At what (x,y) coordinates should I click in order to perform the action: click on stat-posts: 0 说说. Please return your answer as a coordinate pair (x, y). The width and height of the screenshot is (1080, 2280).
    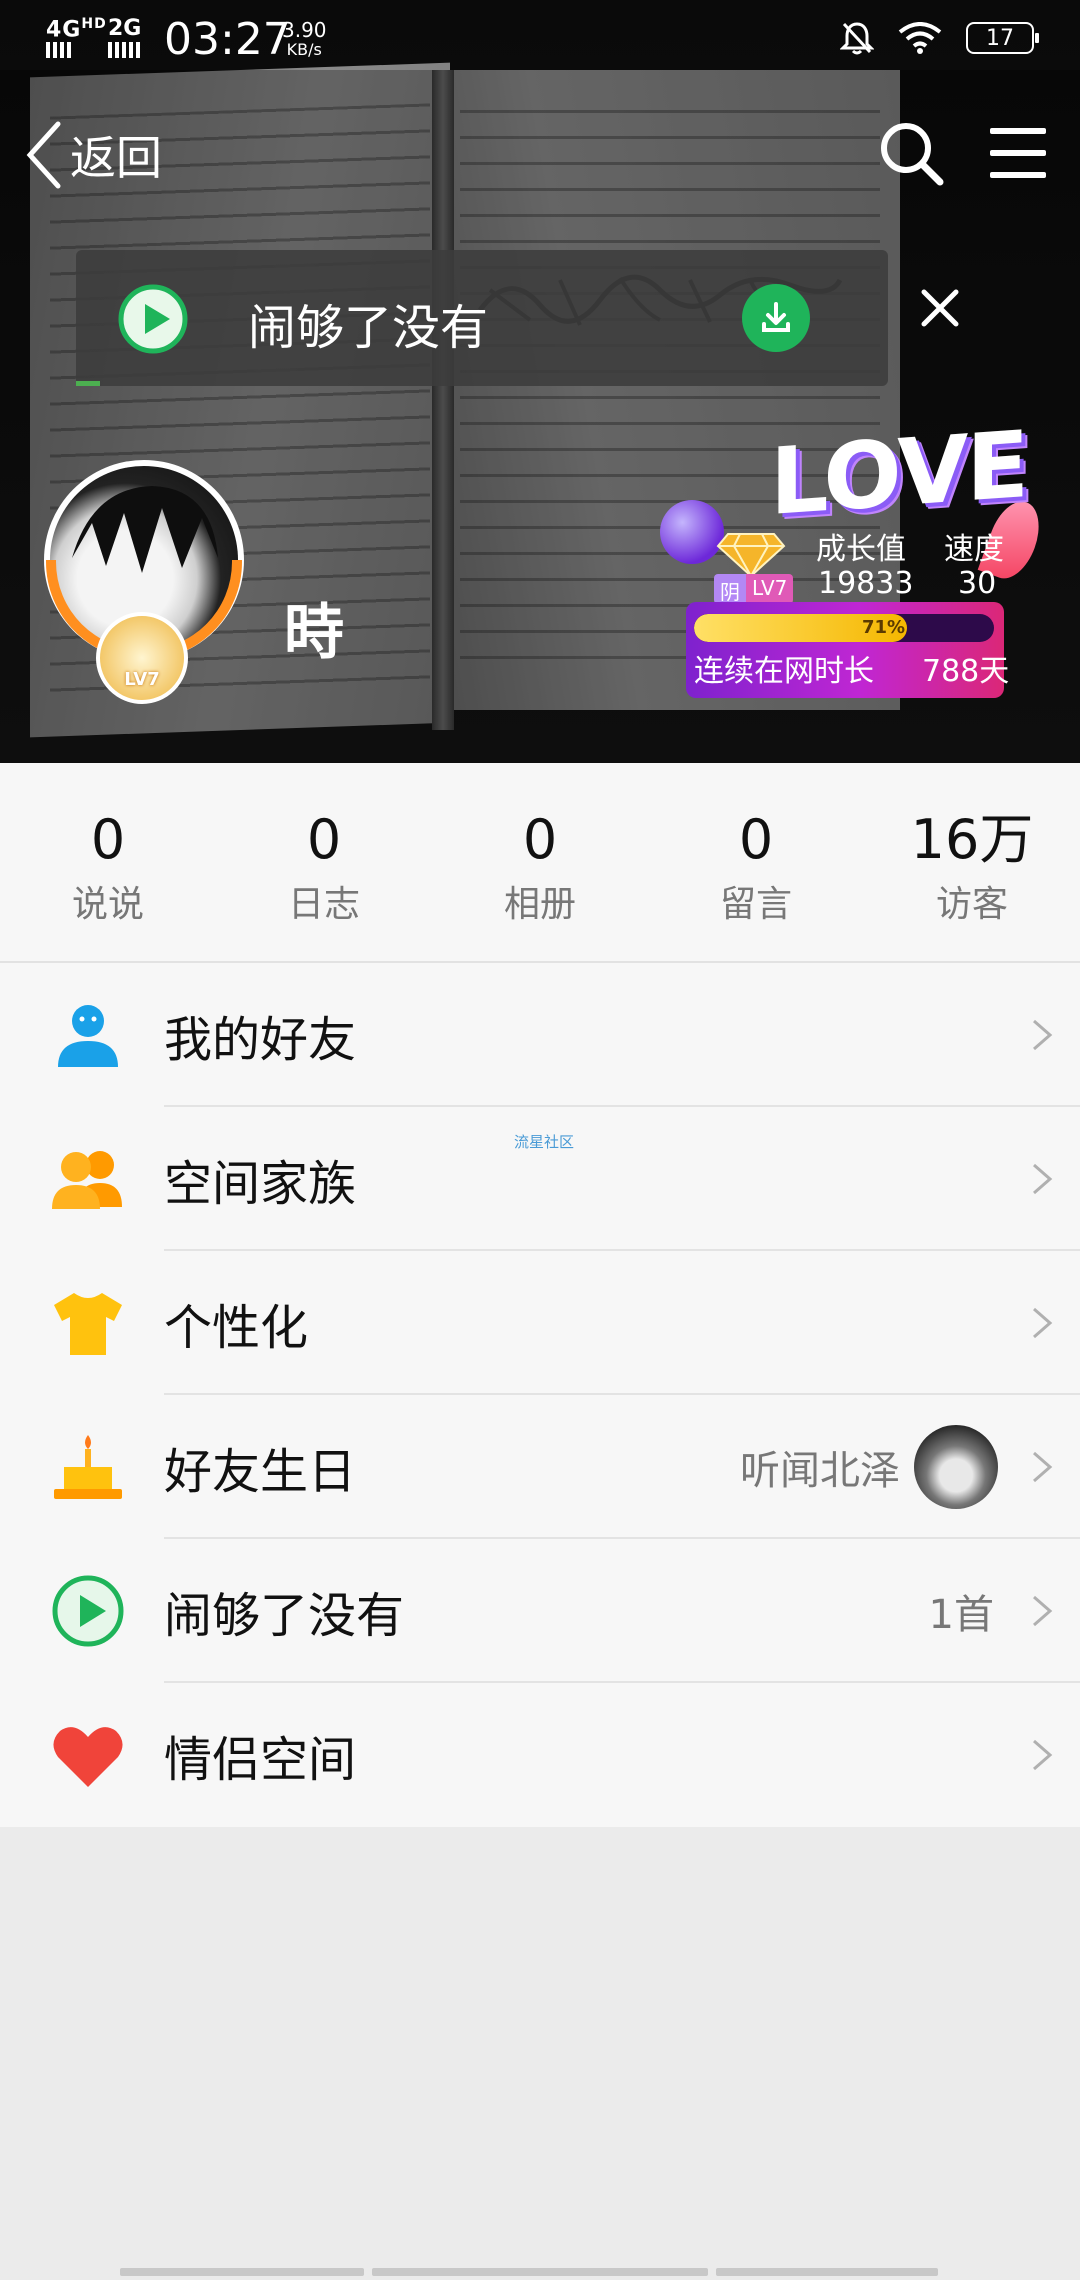
    Looking at the image, I should click on (108, 862).